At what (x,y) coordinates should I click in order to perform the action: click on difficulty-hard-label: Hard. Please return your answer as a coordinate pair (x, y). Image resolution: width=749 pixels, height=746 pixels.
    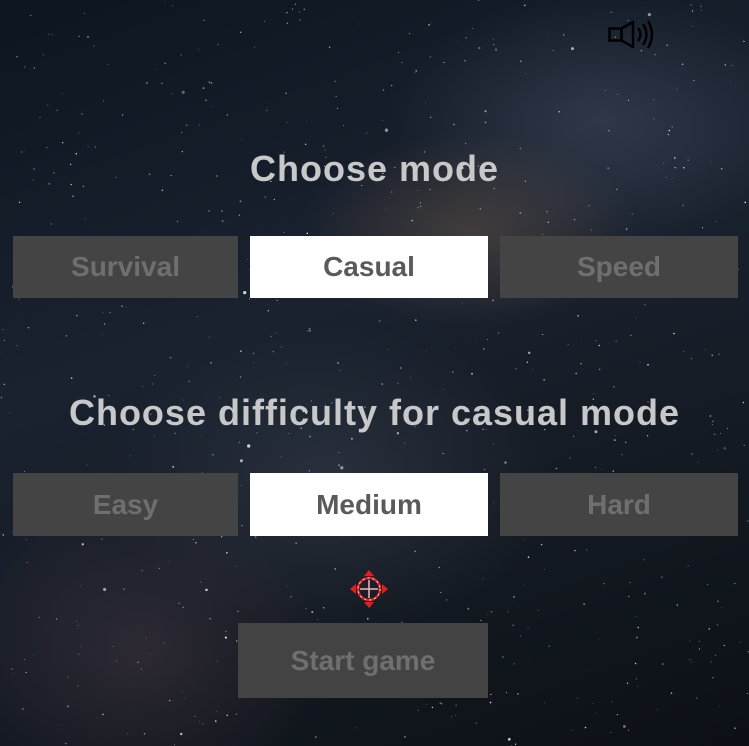
    Looking at the image, I should click on (619, 504).